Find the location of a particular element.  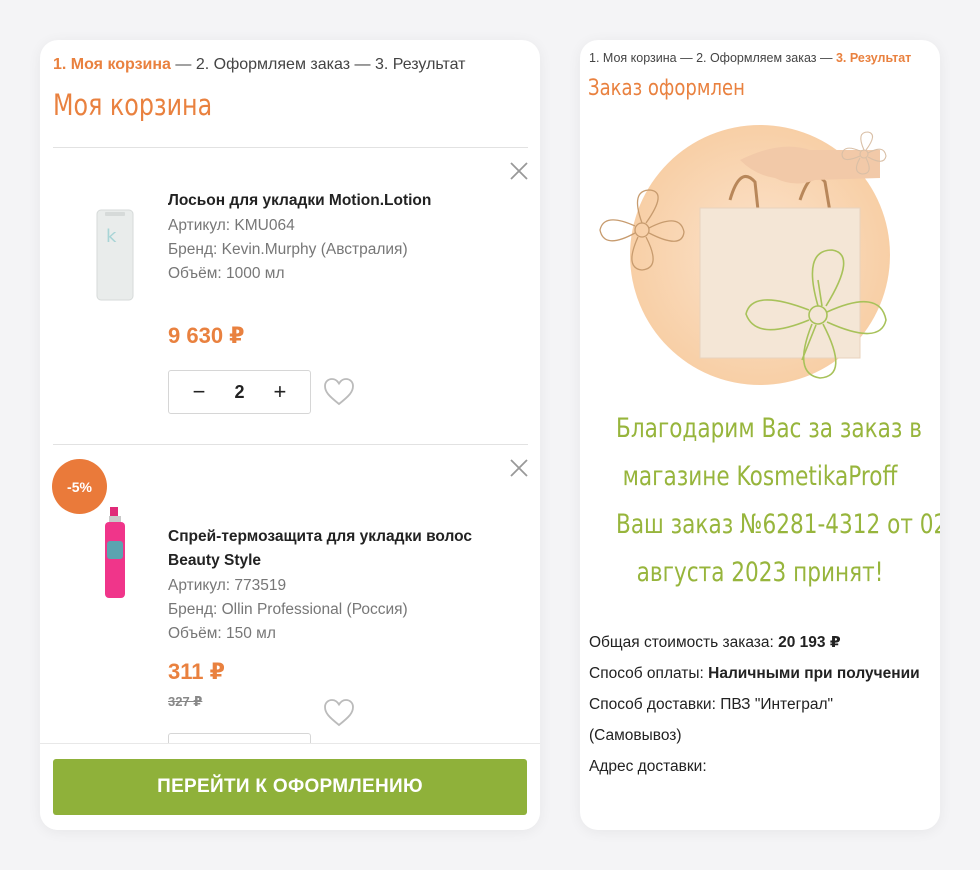

product-article: Артикул: KMU064 is located at coordinates (231, 225).